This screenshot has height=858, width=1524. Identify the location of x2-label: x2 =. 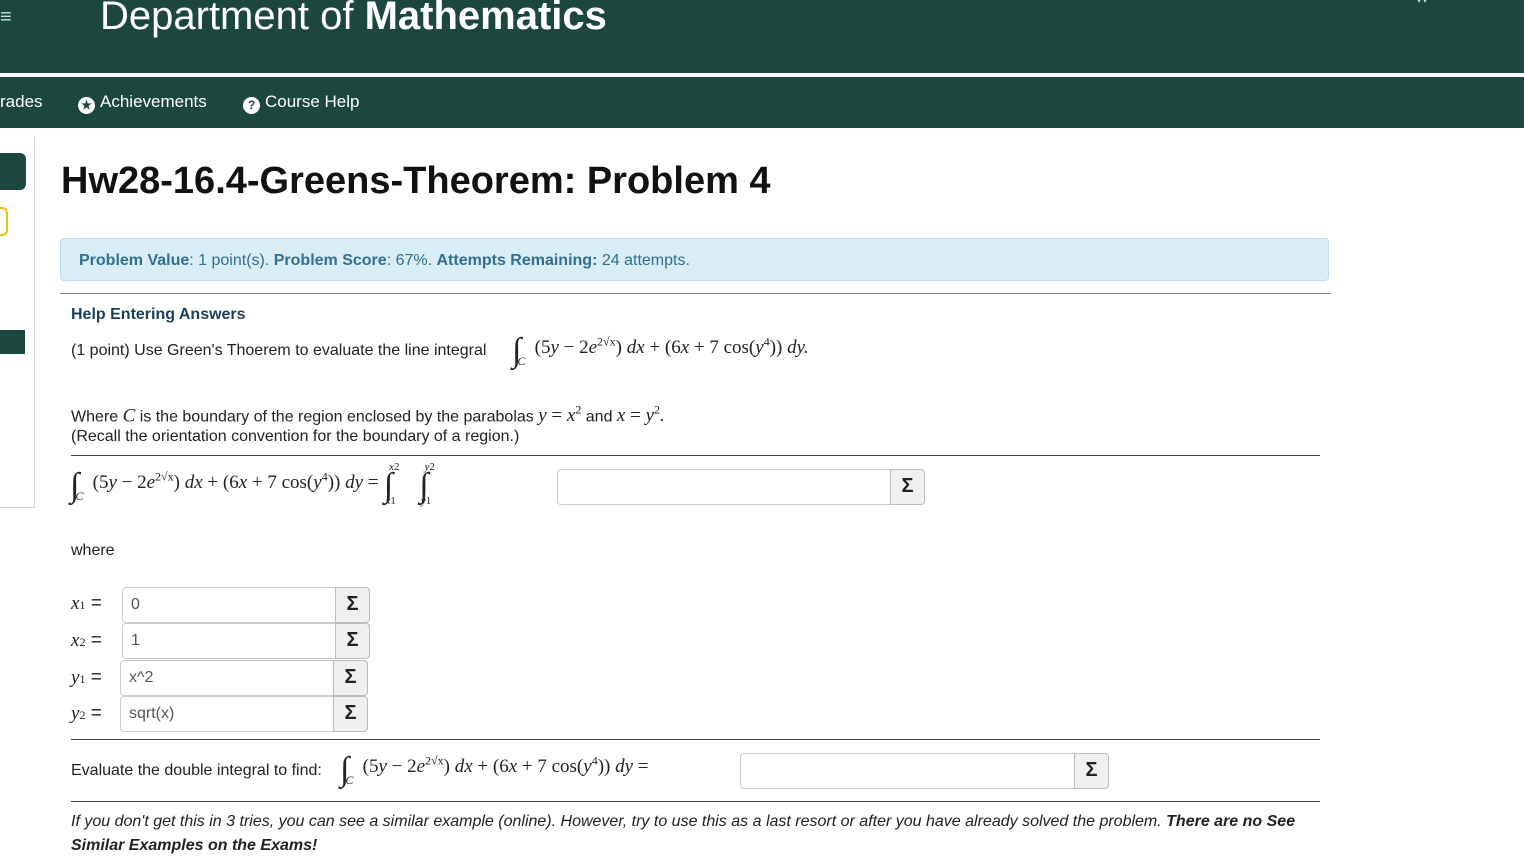
(86, 640).